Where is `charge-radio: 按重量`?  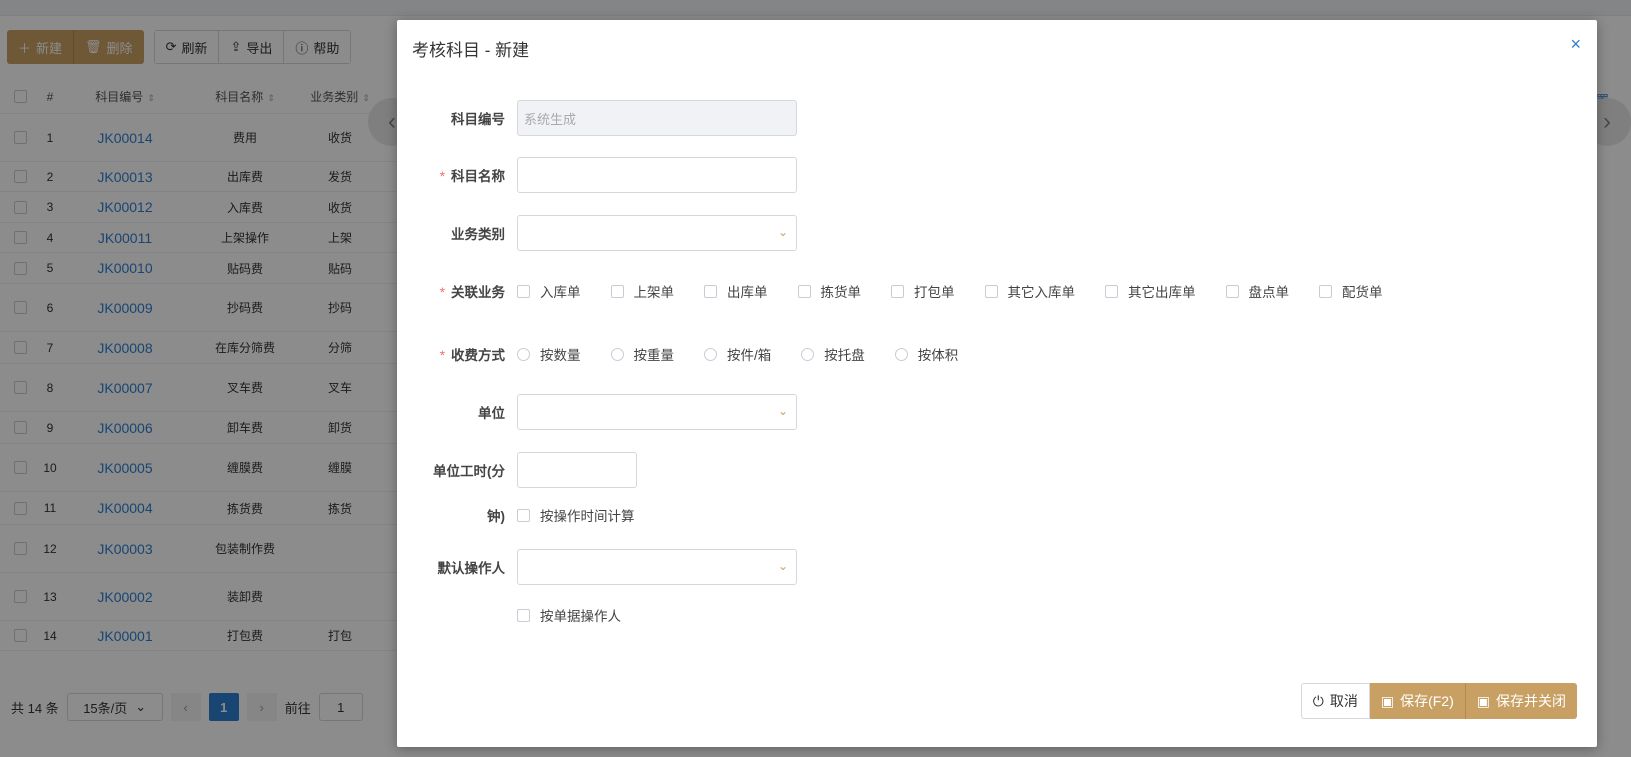
charge-radio: 按重量 is located at coordinates (642, 354).